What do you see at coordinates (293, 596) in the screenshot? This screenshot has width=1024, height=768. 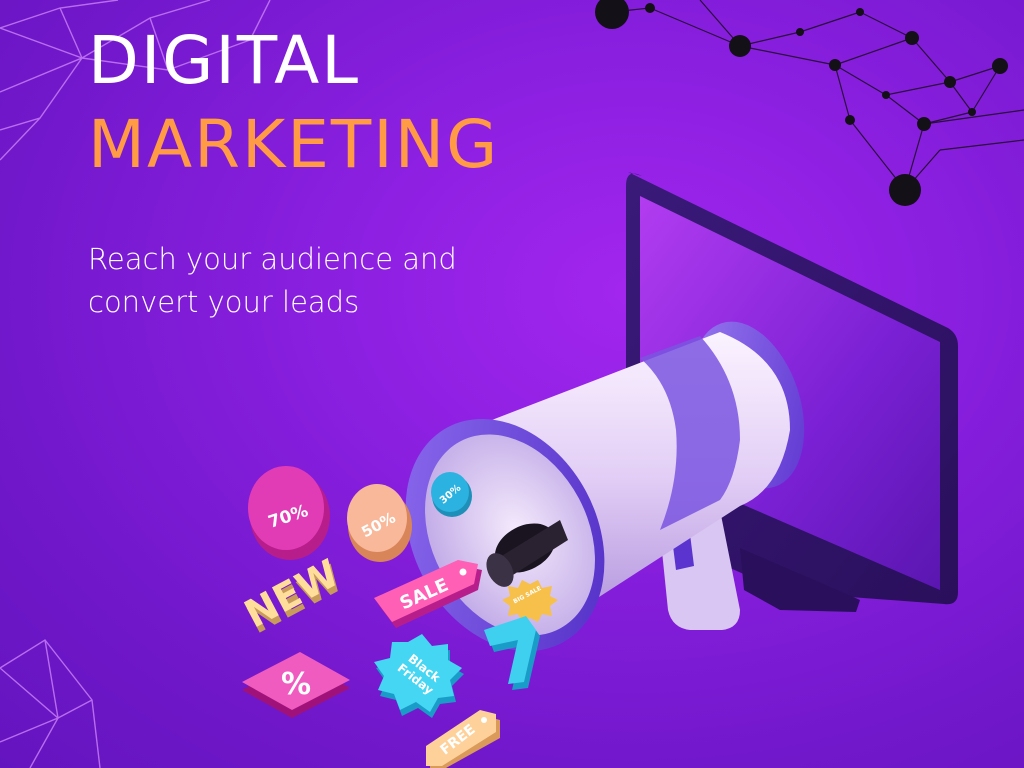 I see `badge-new: NEW NEW` at bounding box center [293, 596].